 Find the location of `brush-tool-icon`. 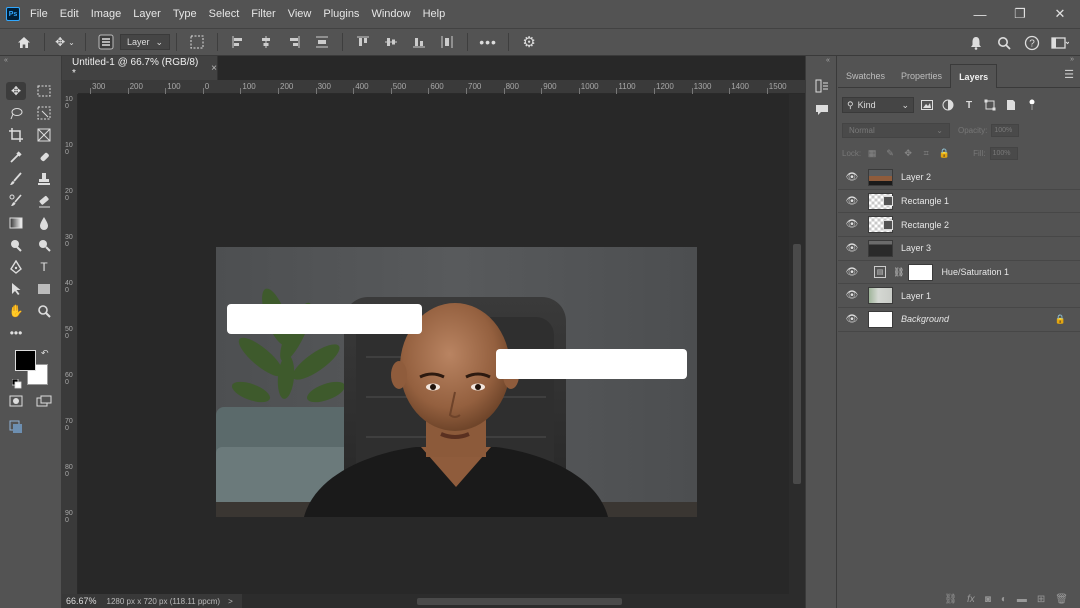

brush-tool-icon is located at coordinates (16, 179).